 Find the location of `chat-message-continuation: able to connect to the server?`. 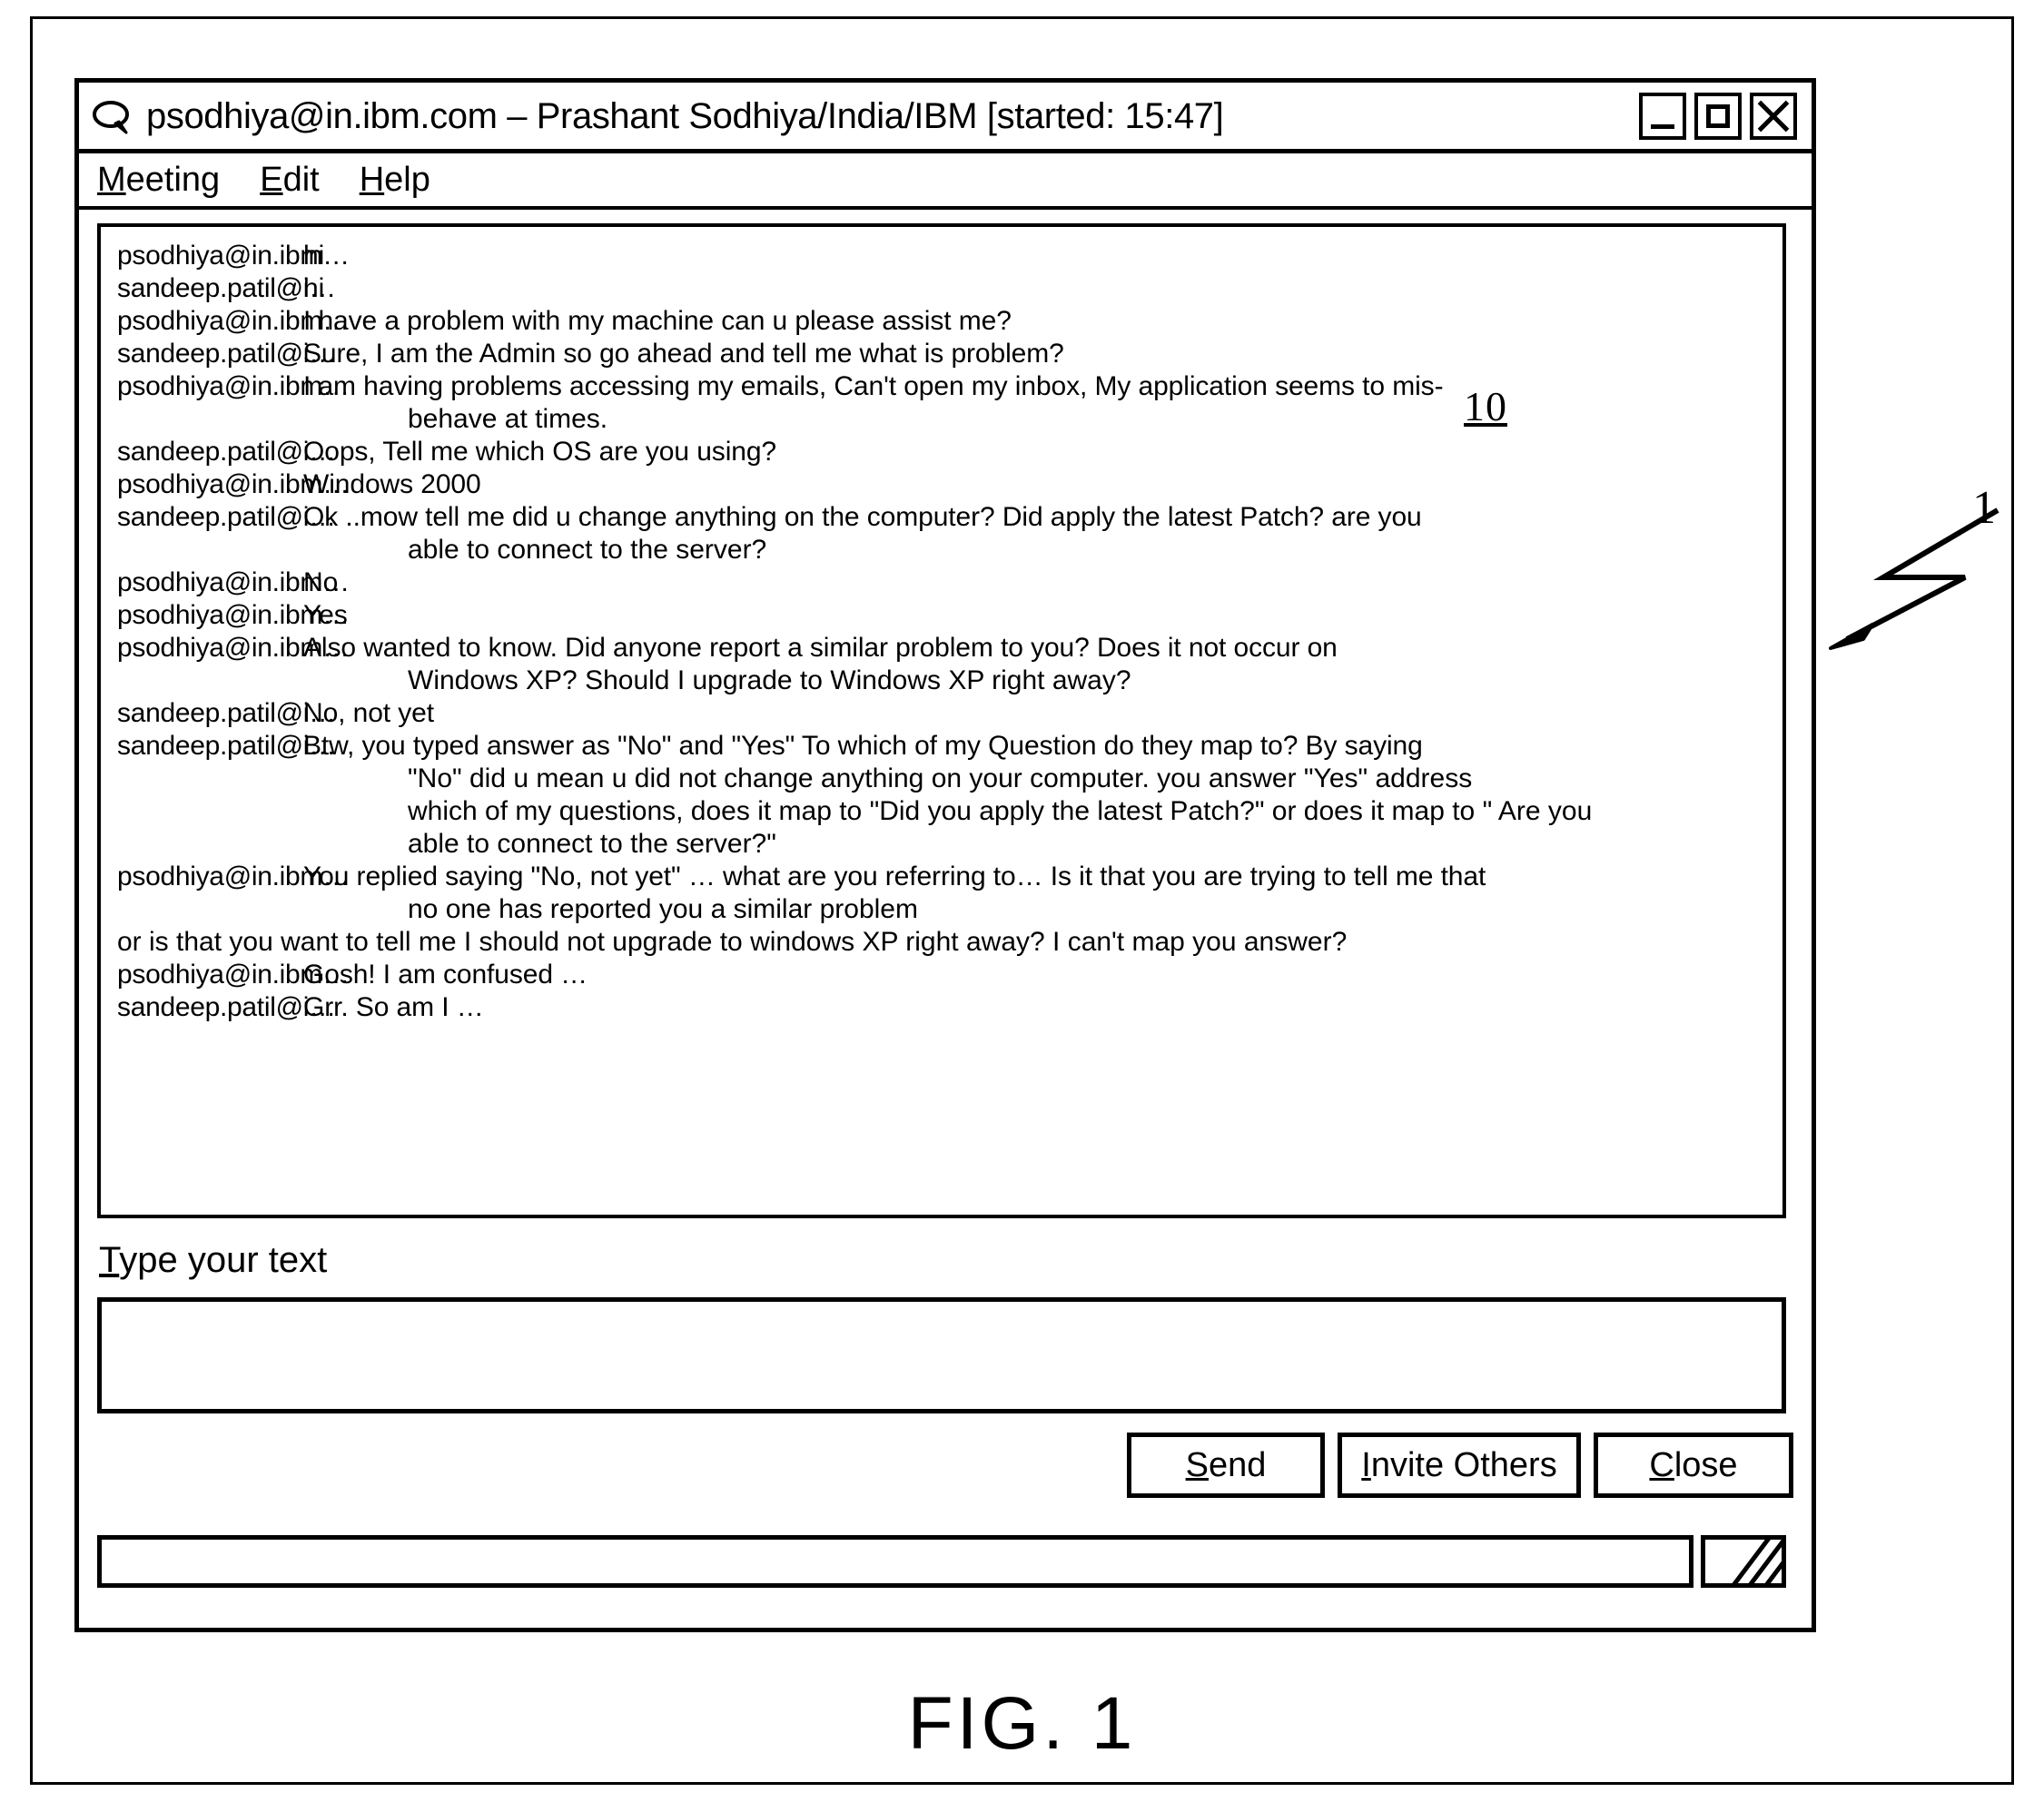

chat-message-continuation: able to connect to the server? is located at coordinates (588, 550).